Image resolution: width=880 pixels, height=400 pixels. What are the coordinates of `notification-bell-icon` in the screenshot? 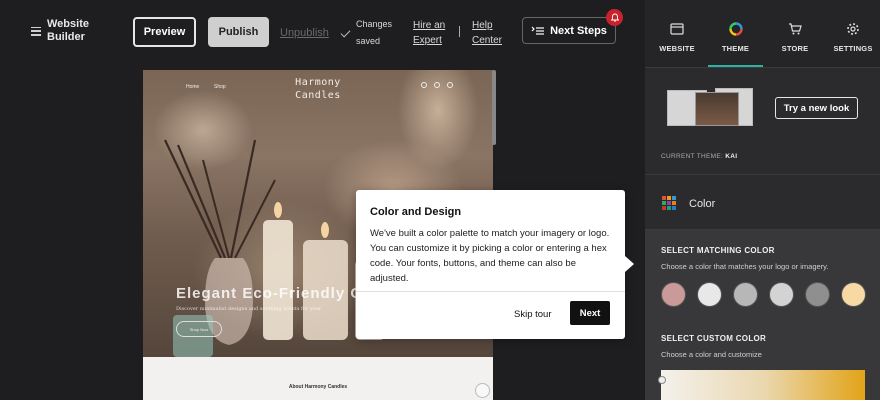 It's located at (614, 17).